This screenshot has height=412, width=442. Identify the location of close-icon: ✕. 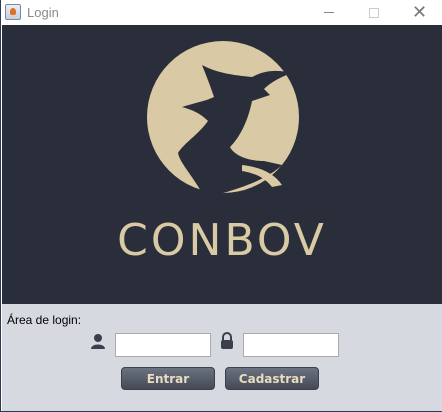
(419, 12).